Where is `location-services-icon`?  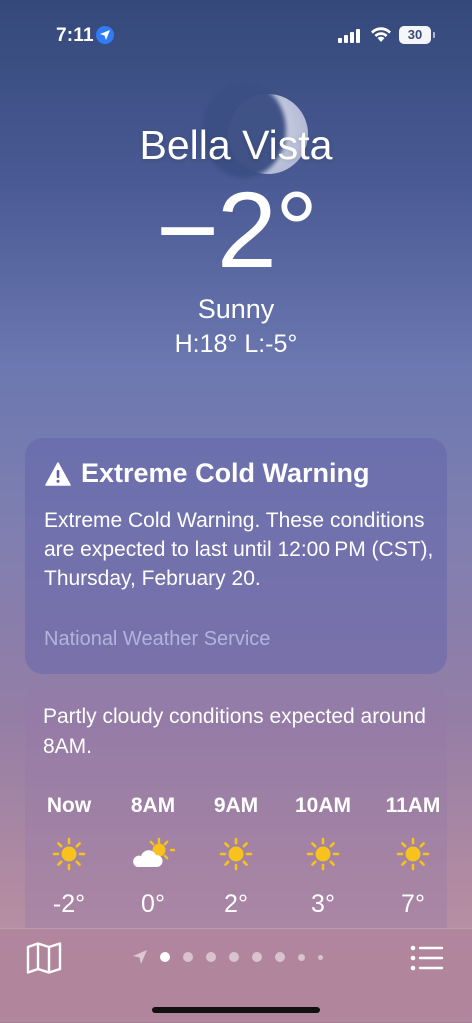
location-services-icon is located at coordinates (105, 35).